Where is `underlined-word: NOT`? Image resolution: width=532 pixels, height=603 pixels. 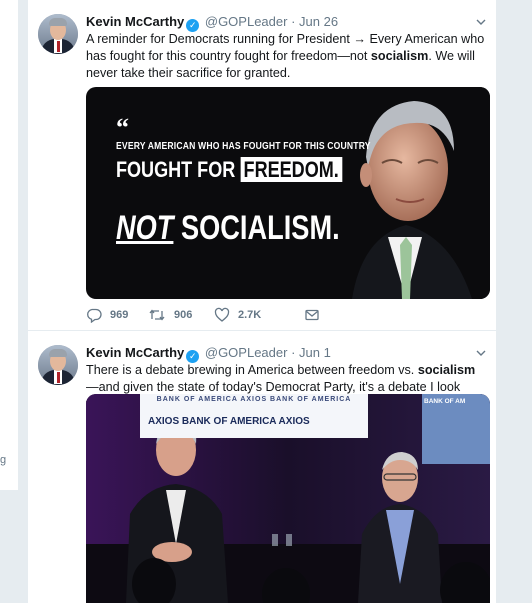
underlined-word: NOT is located at coordinates (145, 228).